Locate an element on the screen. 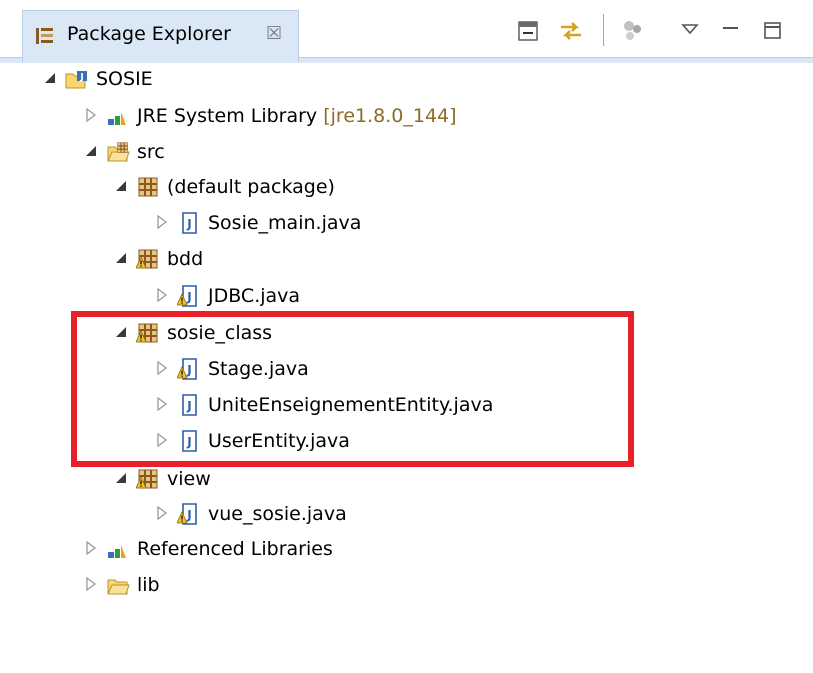 This screenshot has width=813, height=673. source-folder-icon is located at coordinates (118, 152).